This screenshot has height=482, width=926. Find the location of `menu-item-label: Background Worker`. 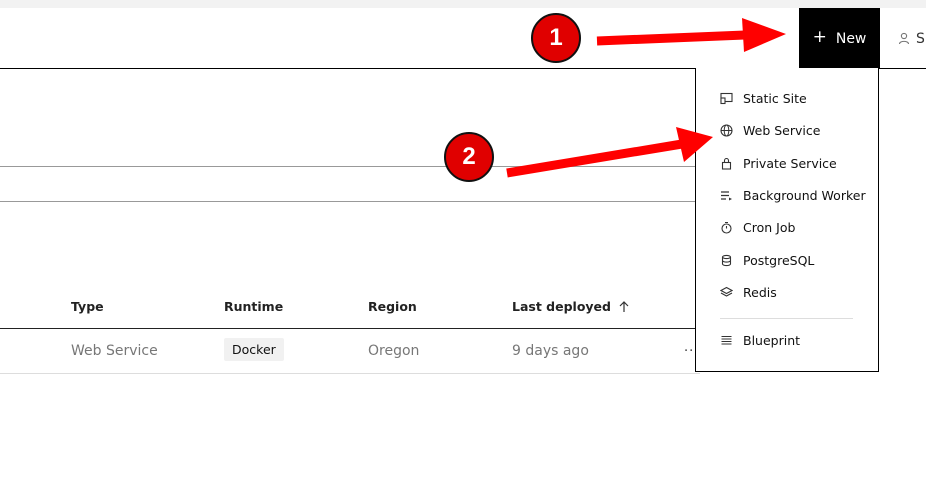

menu-item-label: Background Worker is located at coordinates (804, 195).